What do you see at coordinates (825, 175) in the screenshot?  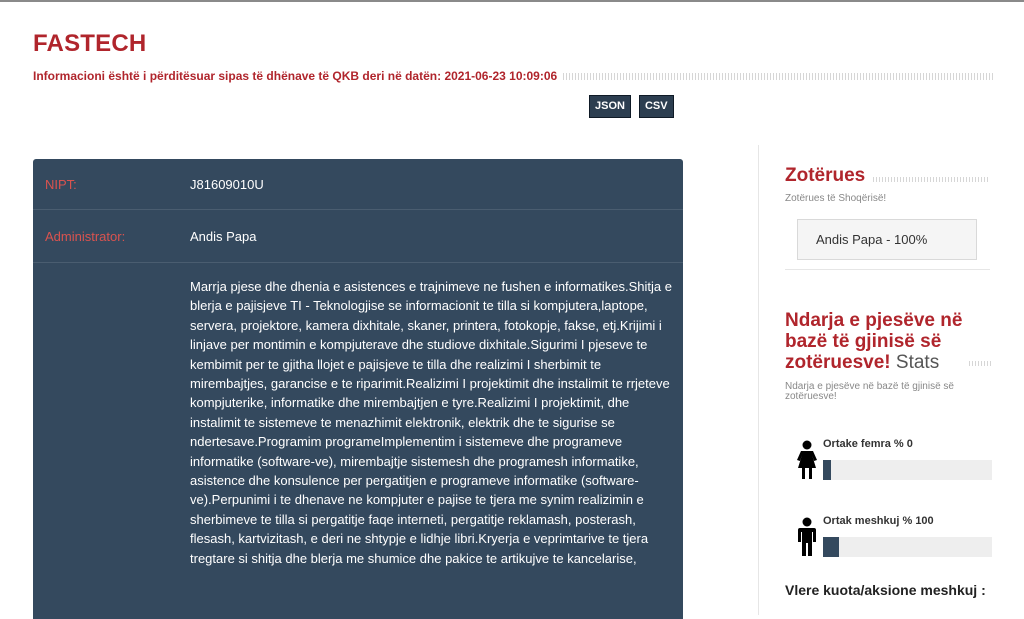 I see `owners-heading: Zotërues` at bounding box center [825, 175].